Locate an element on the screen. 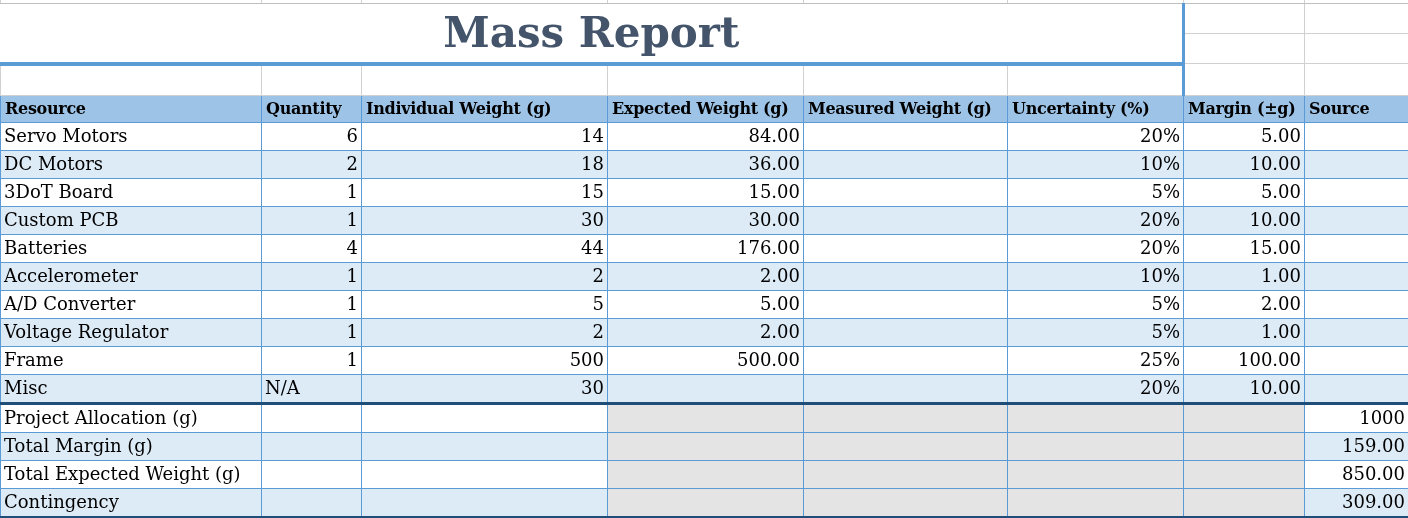  table-cell: N/A is located at coordinates (311, 388).